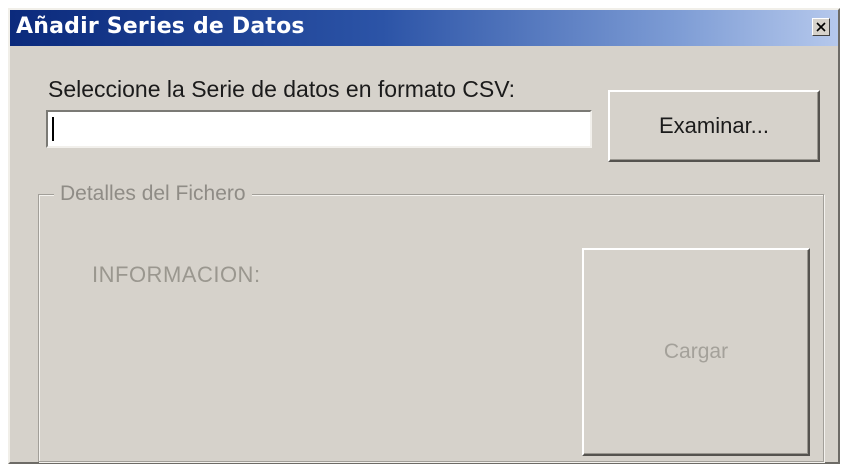  What do you see at coordinates (160, 26) in the screenshot?
I see `window-title: Añadir Series de Datos` at bounding box center [160, 26].